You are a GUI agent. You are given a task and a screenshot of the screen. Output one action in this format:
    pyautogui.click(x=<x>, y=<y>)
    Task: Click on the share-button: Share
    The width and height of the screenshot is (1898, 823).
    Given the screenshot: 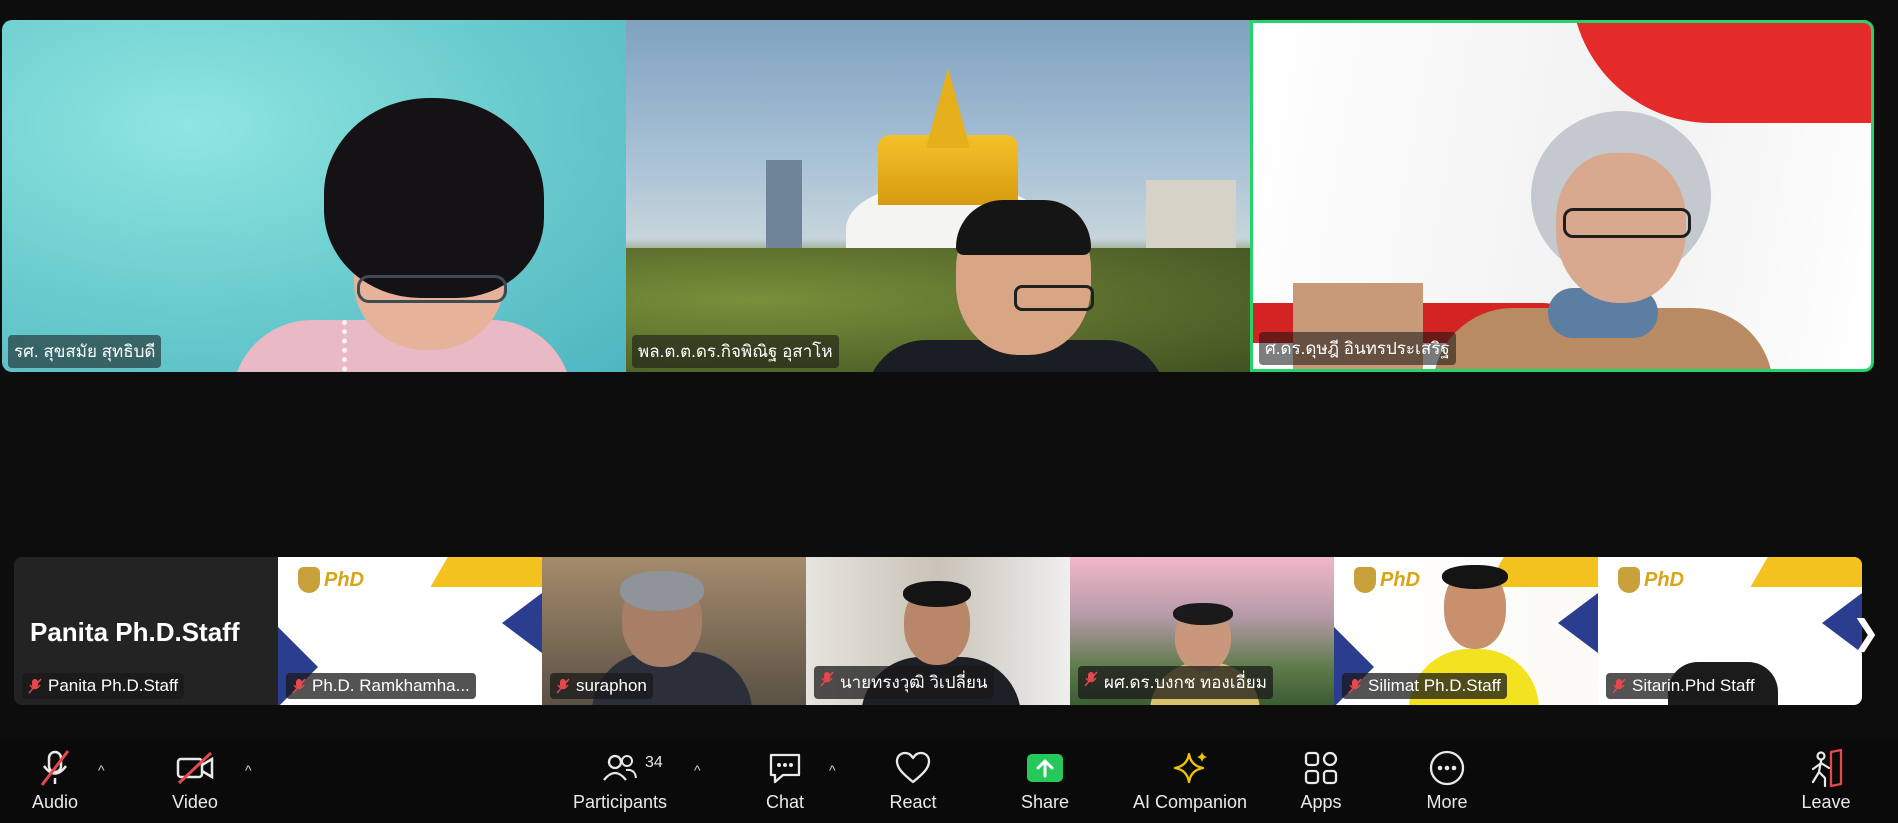 What is the action you would take?
    pyautogui.click(x=1045, y=780)
    